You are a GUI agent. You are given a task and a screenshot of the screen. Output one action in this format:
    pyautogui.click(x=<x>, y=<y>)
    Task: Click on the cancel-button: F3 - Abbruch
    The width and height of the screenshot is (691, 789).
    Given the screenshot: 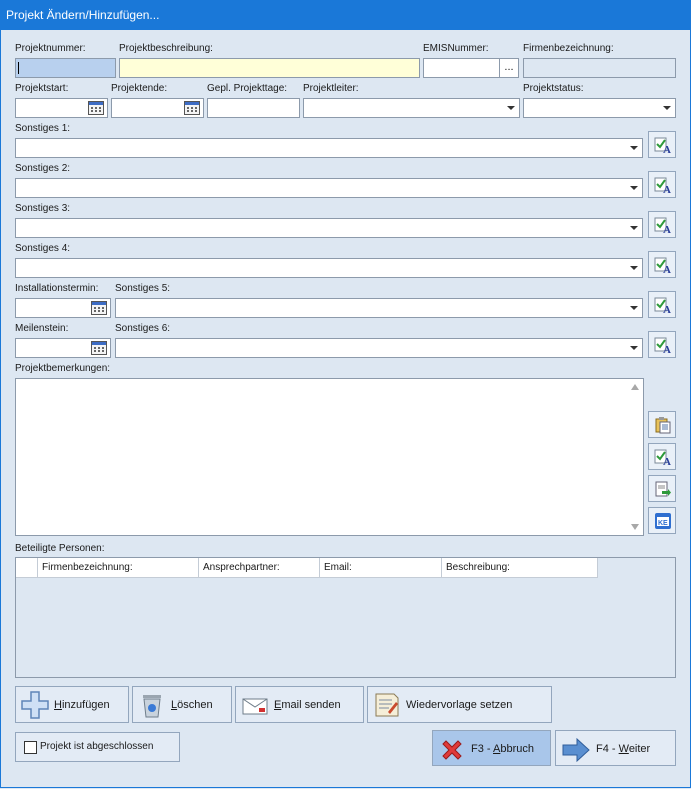 What is the action you would take?
    pyautogui.click(x=491, y=748)
    